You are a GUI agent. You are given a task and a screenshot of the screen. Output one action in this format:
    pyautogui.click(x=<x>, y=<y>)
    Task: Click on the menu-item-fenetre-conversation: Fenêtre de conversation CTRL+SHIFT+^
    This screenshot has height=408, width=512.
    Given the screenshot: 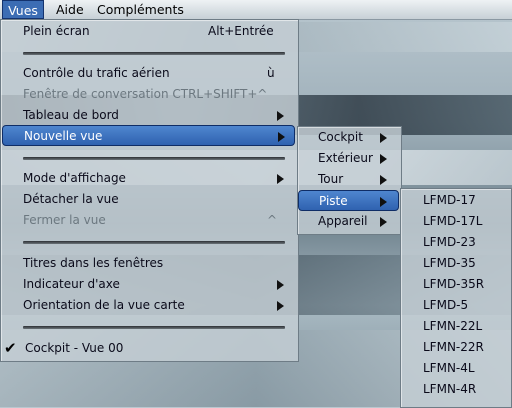 What is the action you would take?
    pyautogui.click(x=148, y=94)
    